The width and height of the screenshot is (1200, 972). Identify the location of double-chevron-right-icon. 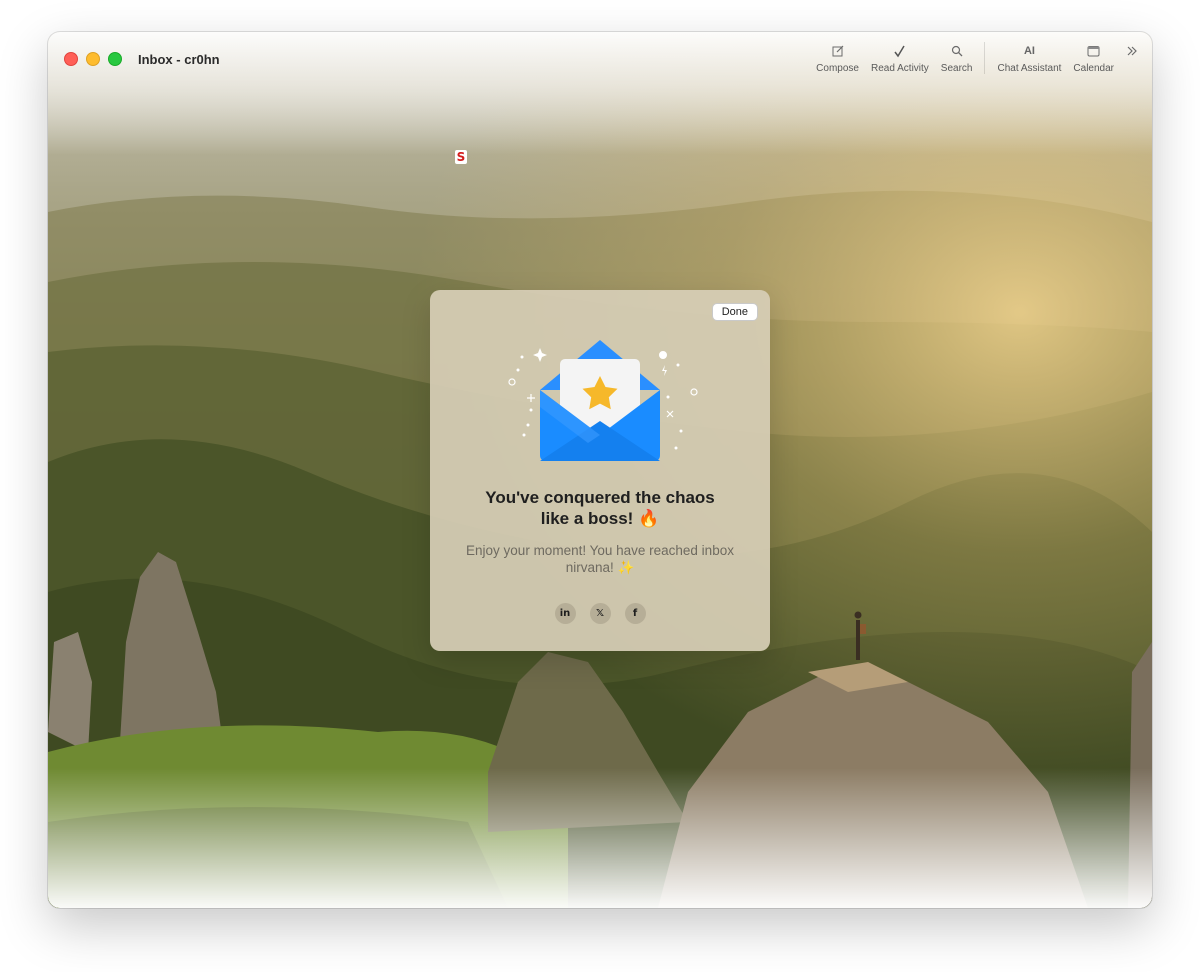
(1132, 51).